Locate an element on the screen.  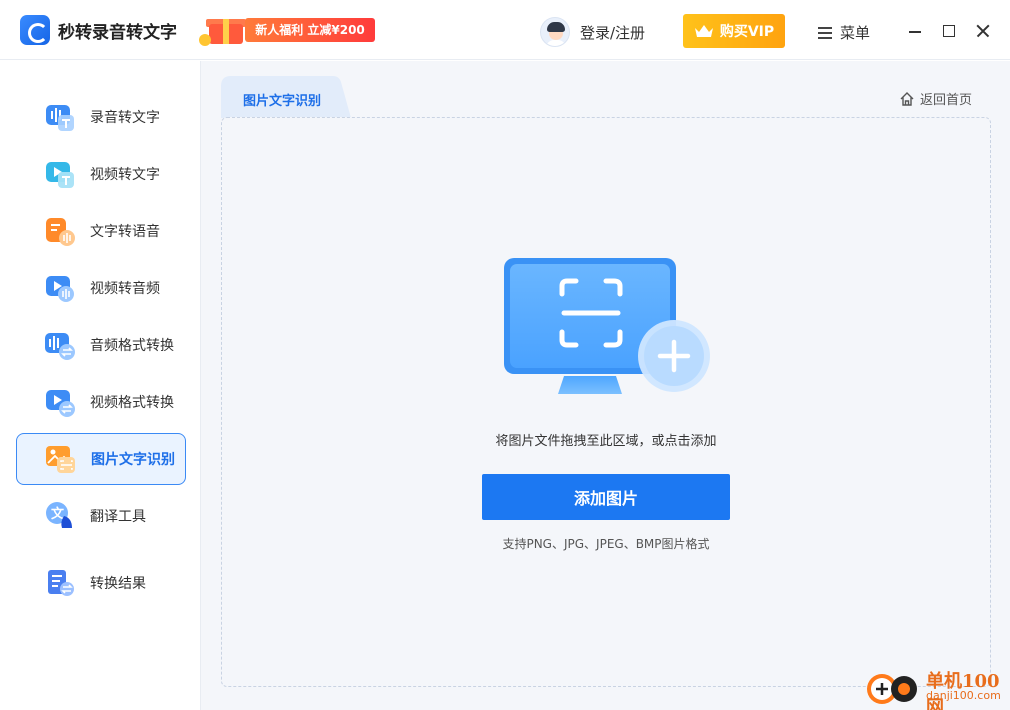
video-format-icon is located at coordinates (60, 402).